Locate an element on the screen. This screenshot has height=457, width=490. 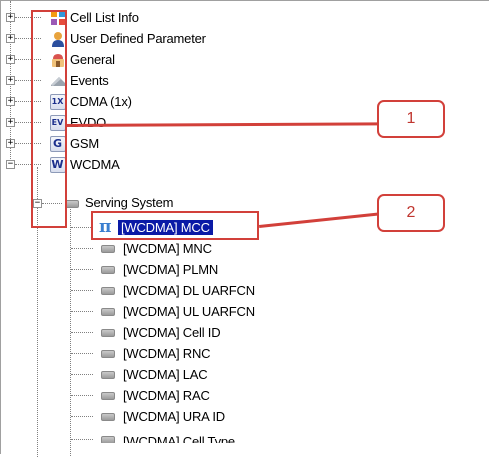
tree-item-label: [WCDMA] MNC is located at coordinates (167, 248).